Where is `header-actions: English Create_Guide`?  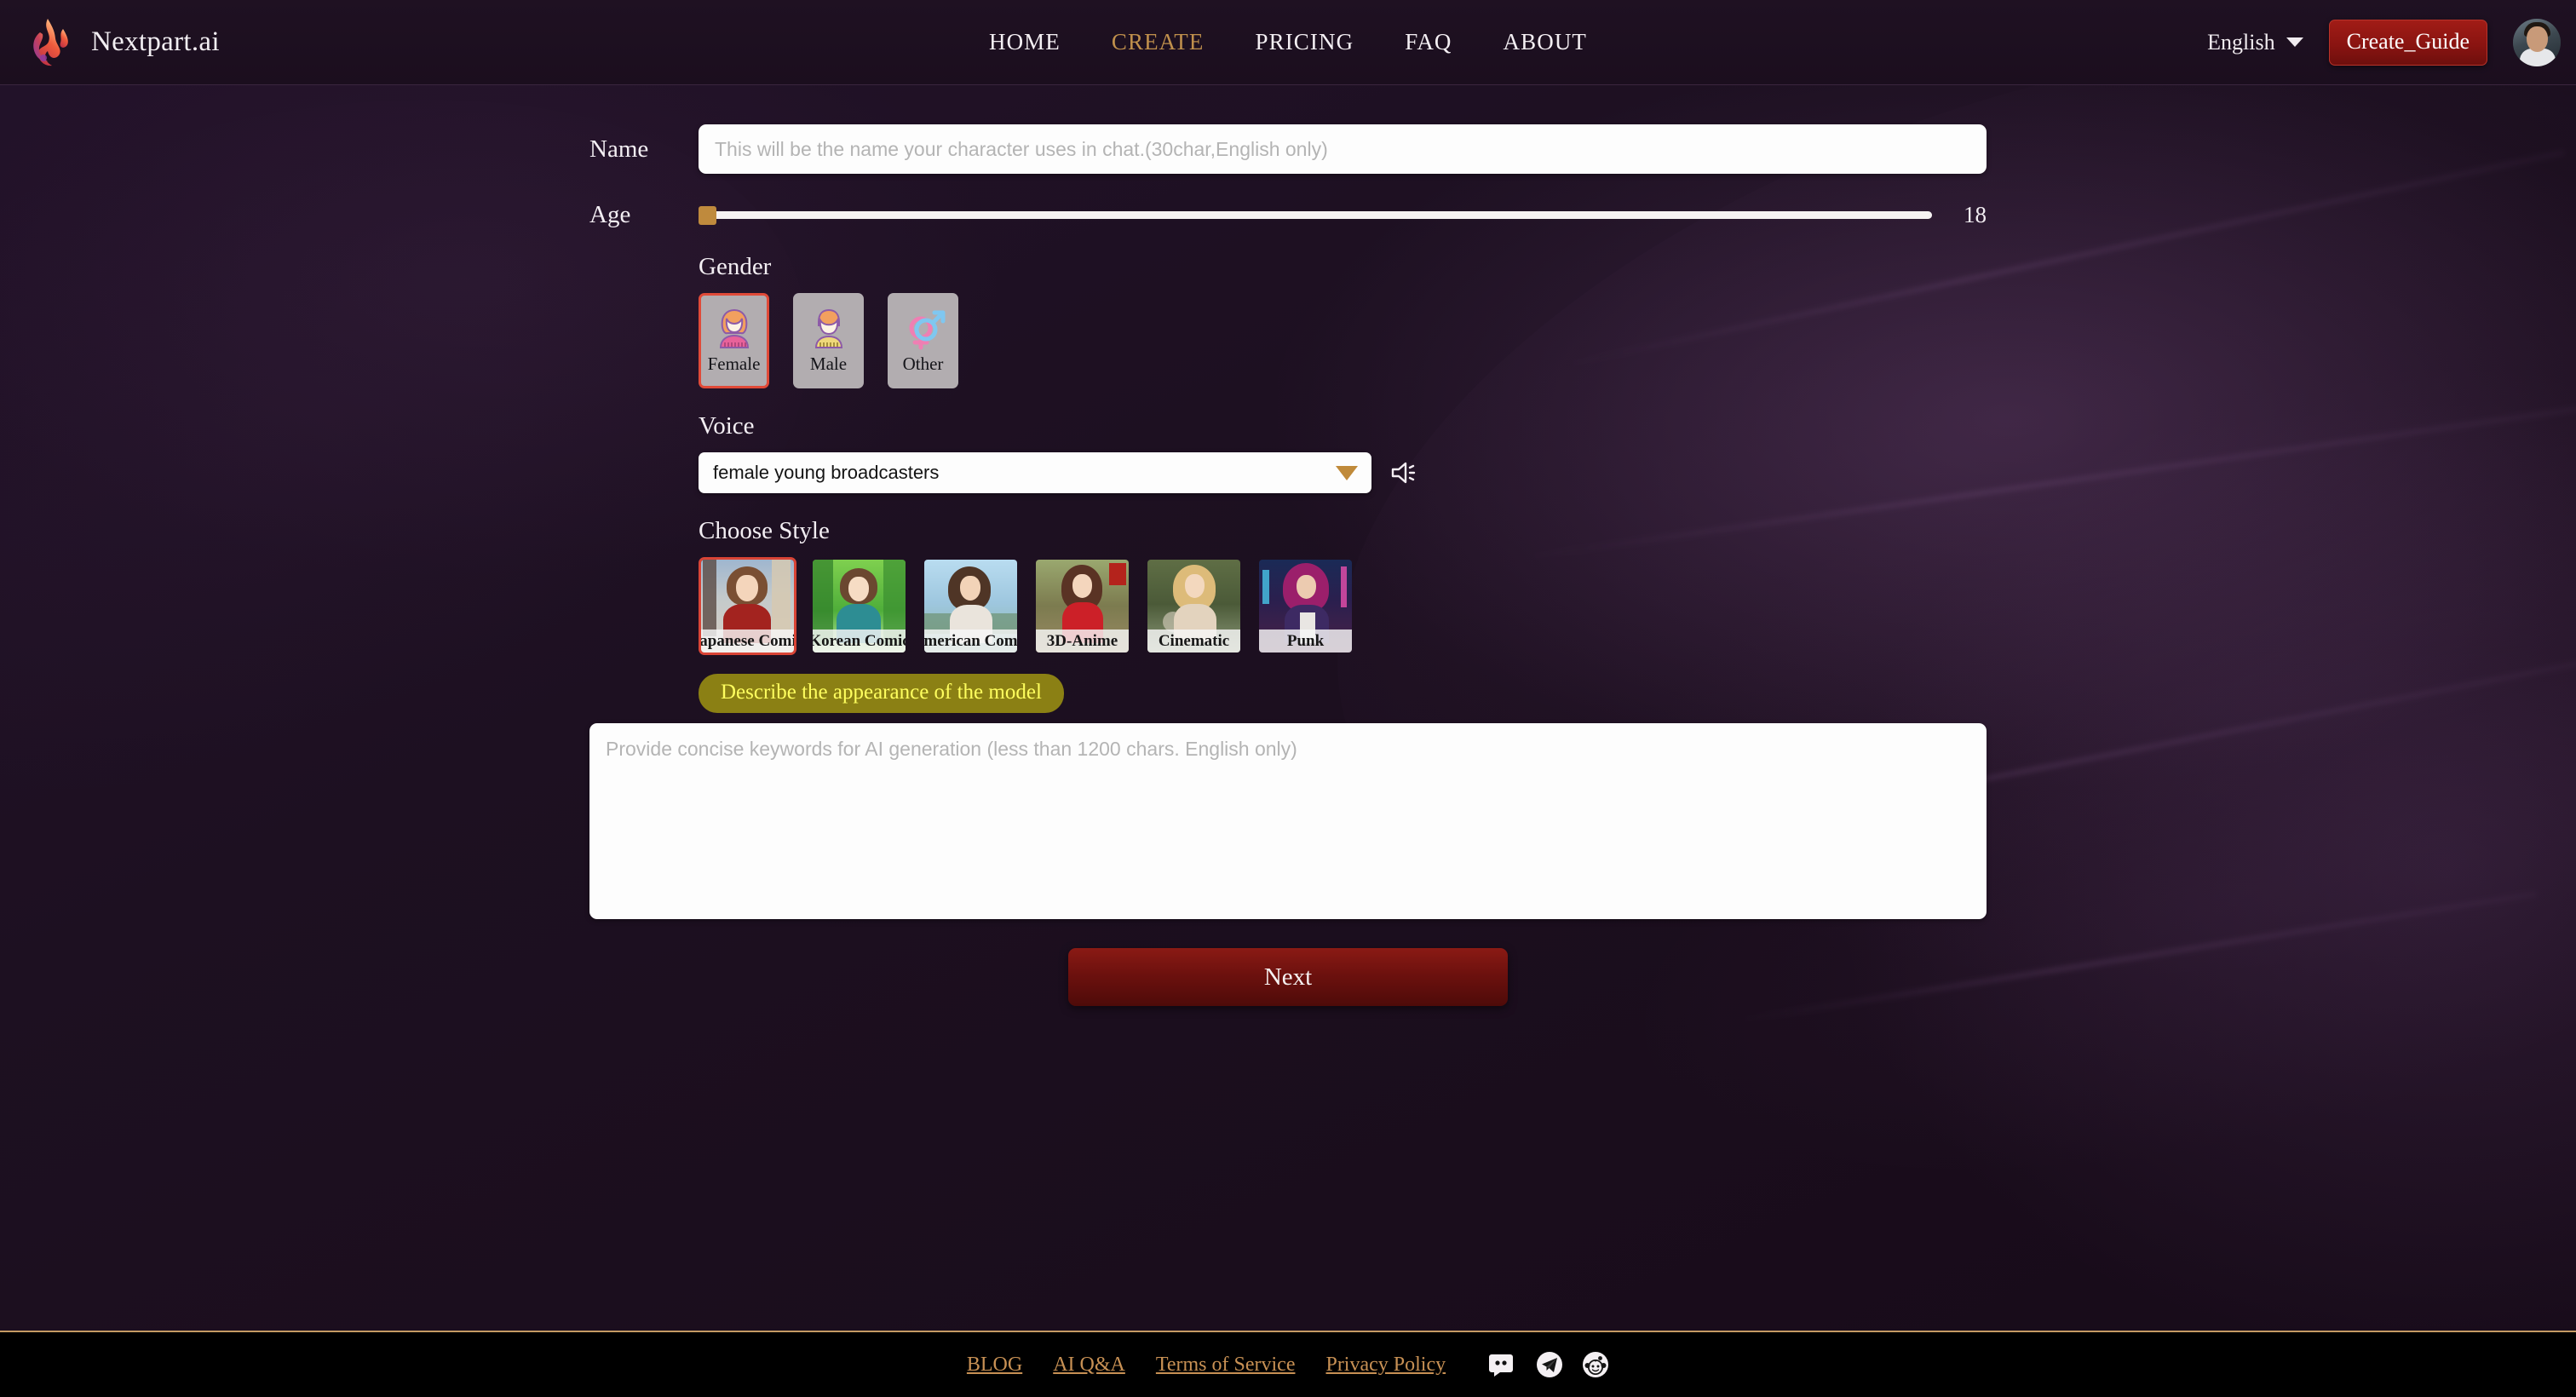
header-actions: English Create_Guide is located at coordinates (2384, 42).